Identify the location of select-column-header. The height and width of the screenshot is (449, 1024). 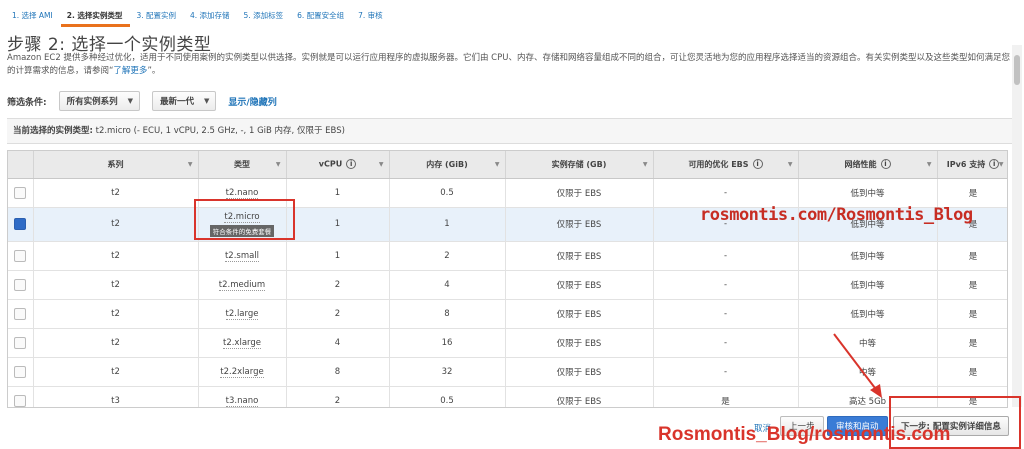
(21, 165).